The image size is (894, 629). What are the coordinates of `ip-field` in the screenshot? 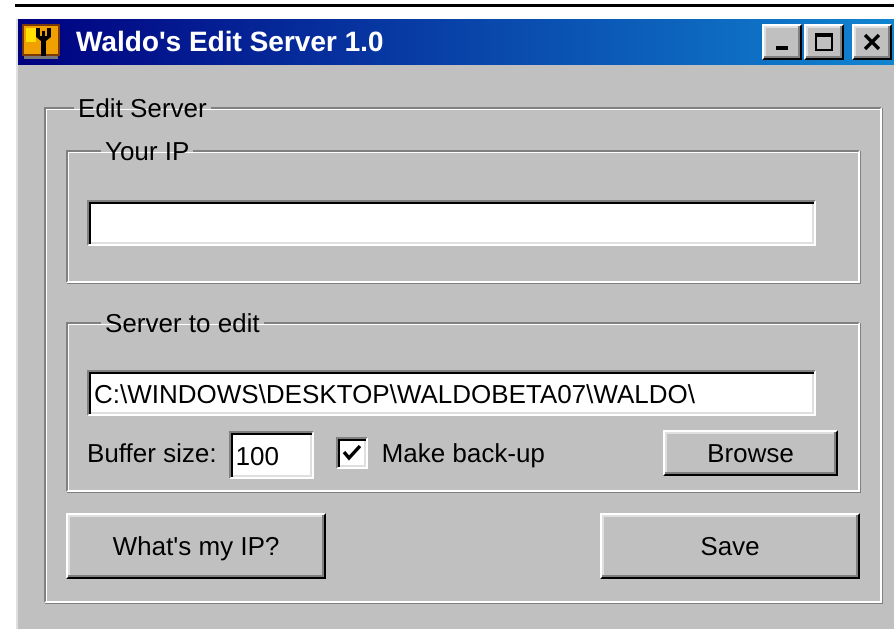 It's located at (451, 223).